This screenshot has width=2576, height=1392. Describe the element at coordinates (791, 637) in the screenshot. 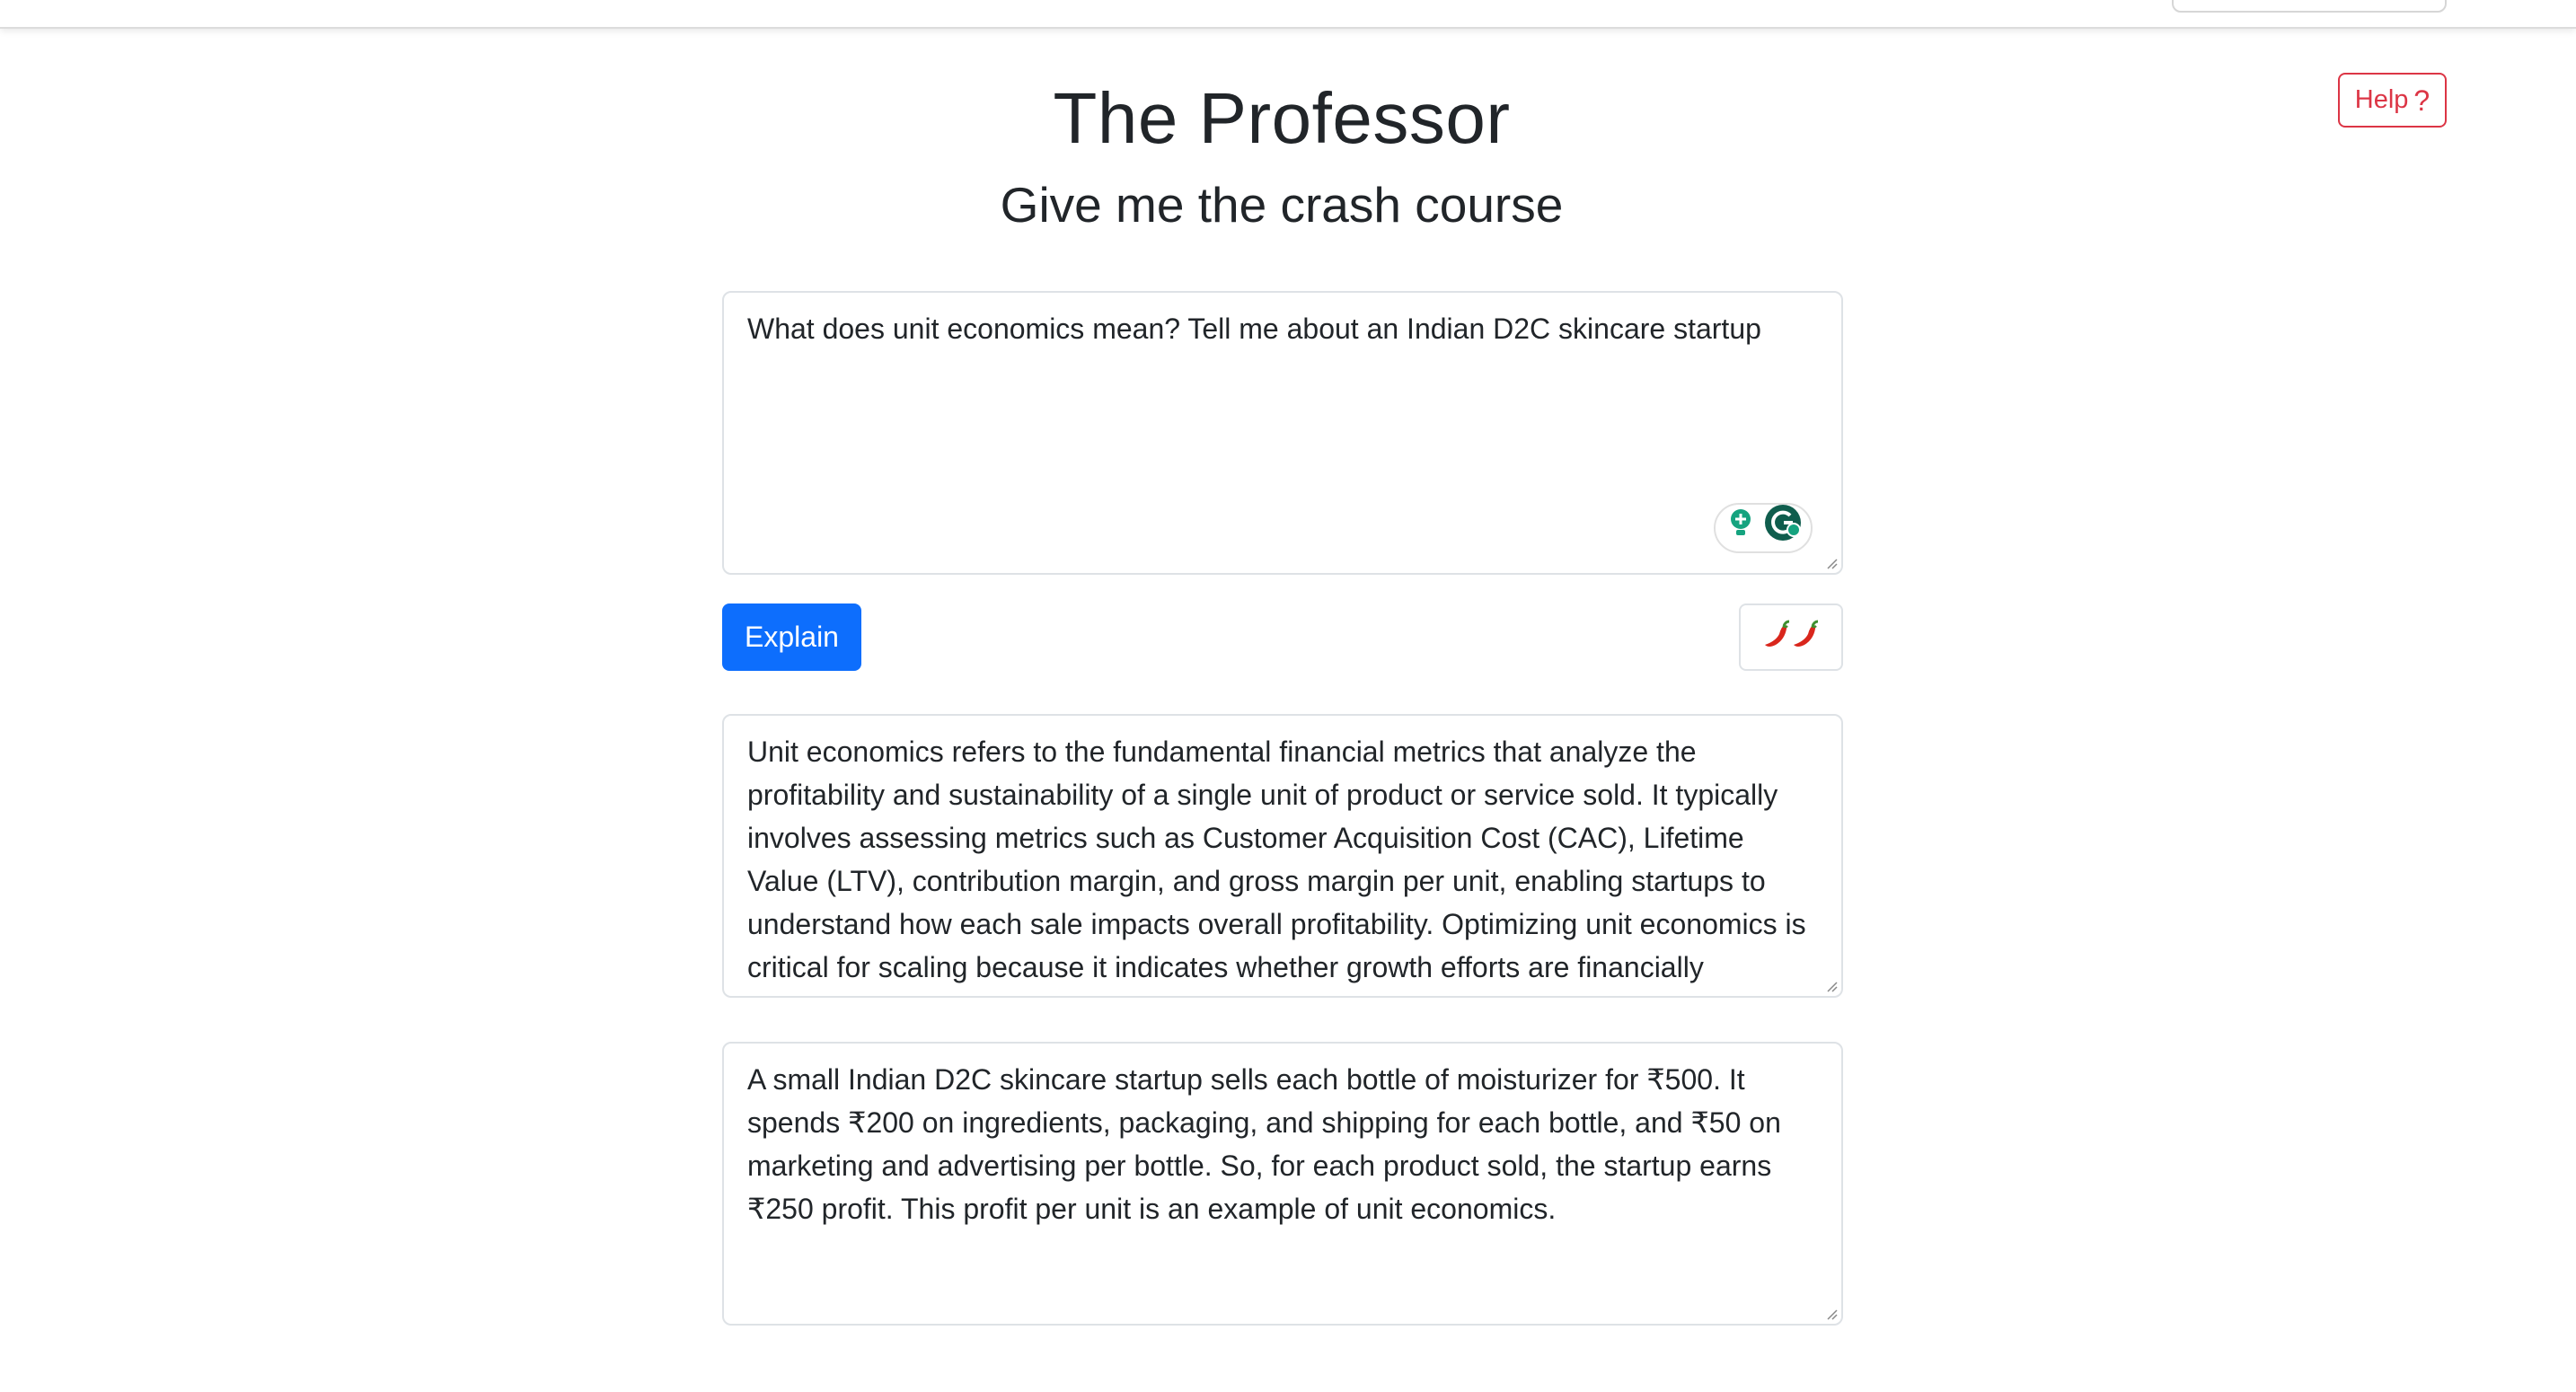

I see `explain-button: Explain` at that location.